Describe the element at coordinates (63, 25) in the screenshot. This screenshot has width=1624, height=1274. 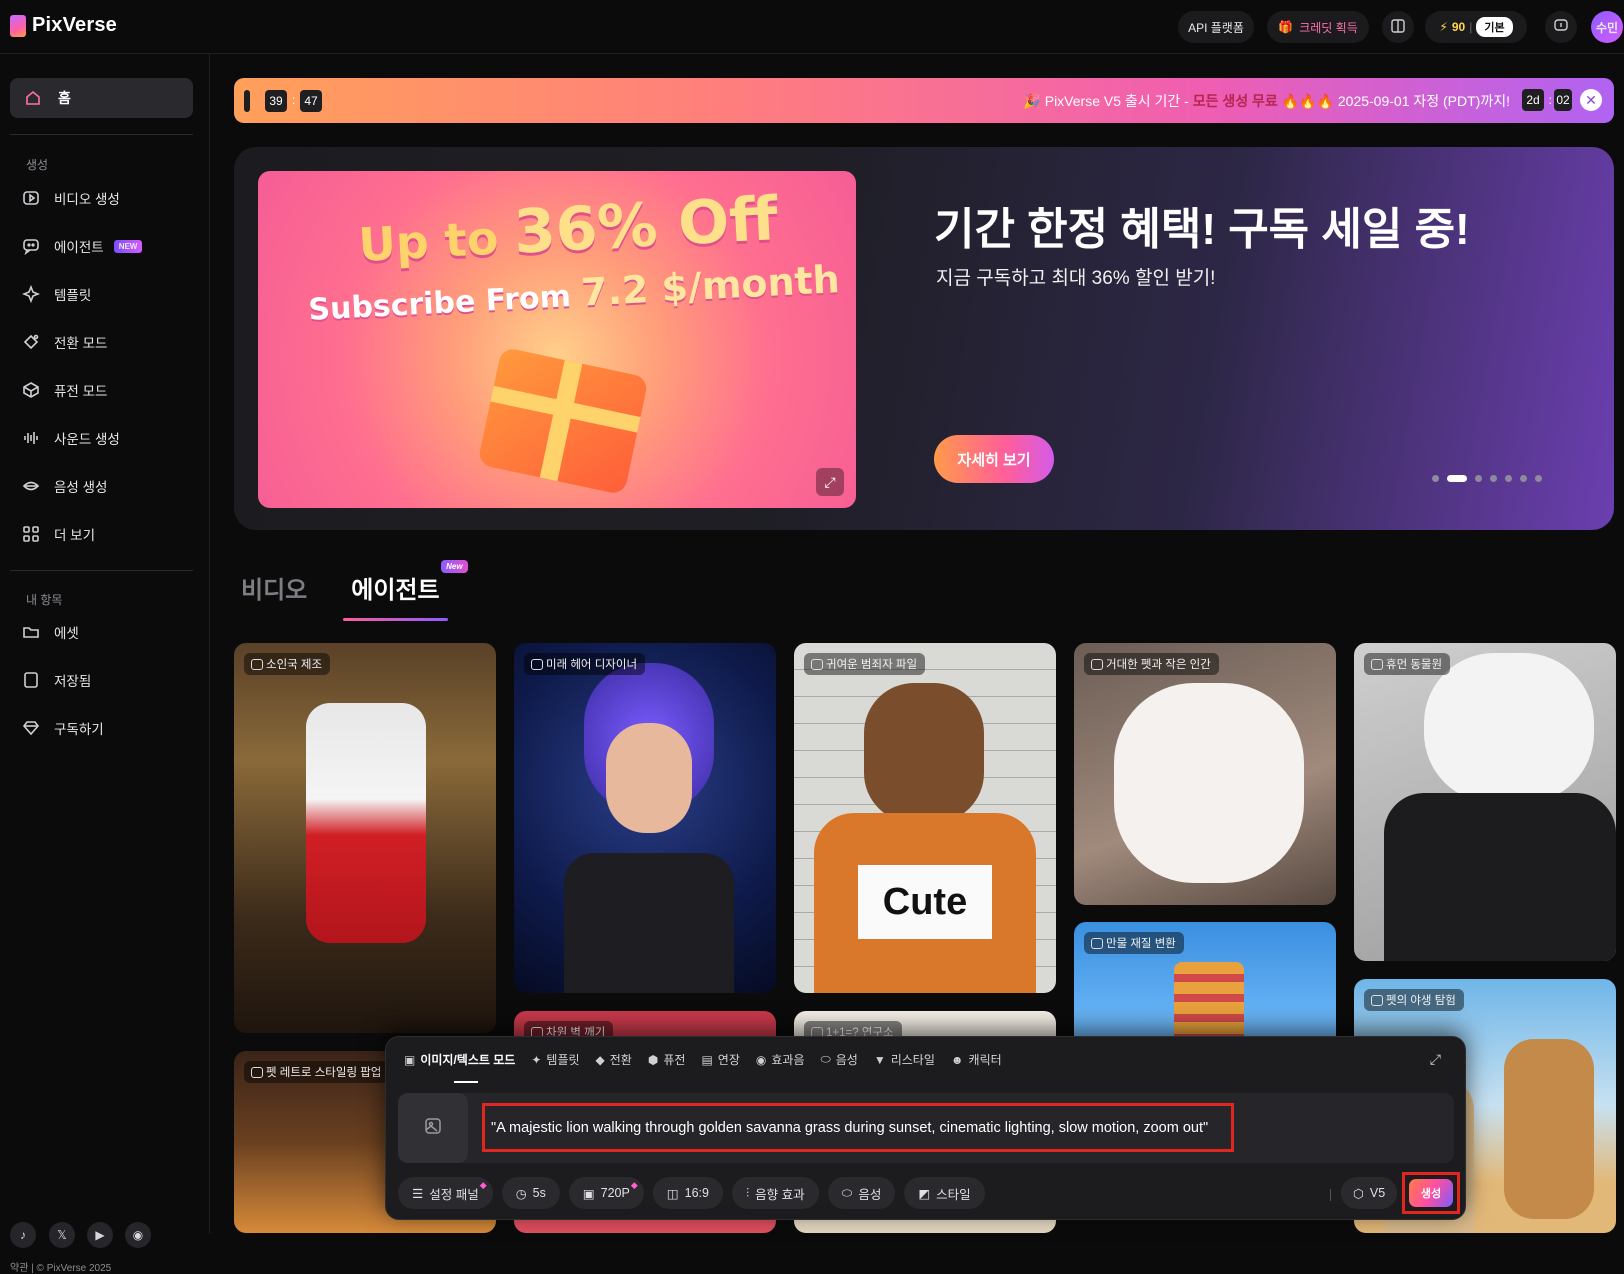
I see `logo: PixVerse` at that location.